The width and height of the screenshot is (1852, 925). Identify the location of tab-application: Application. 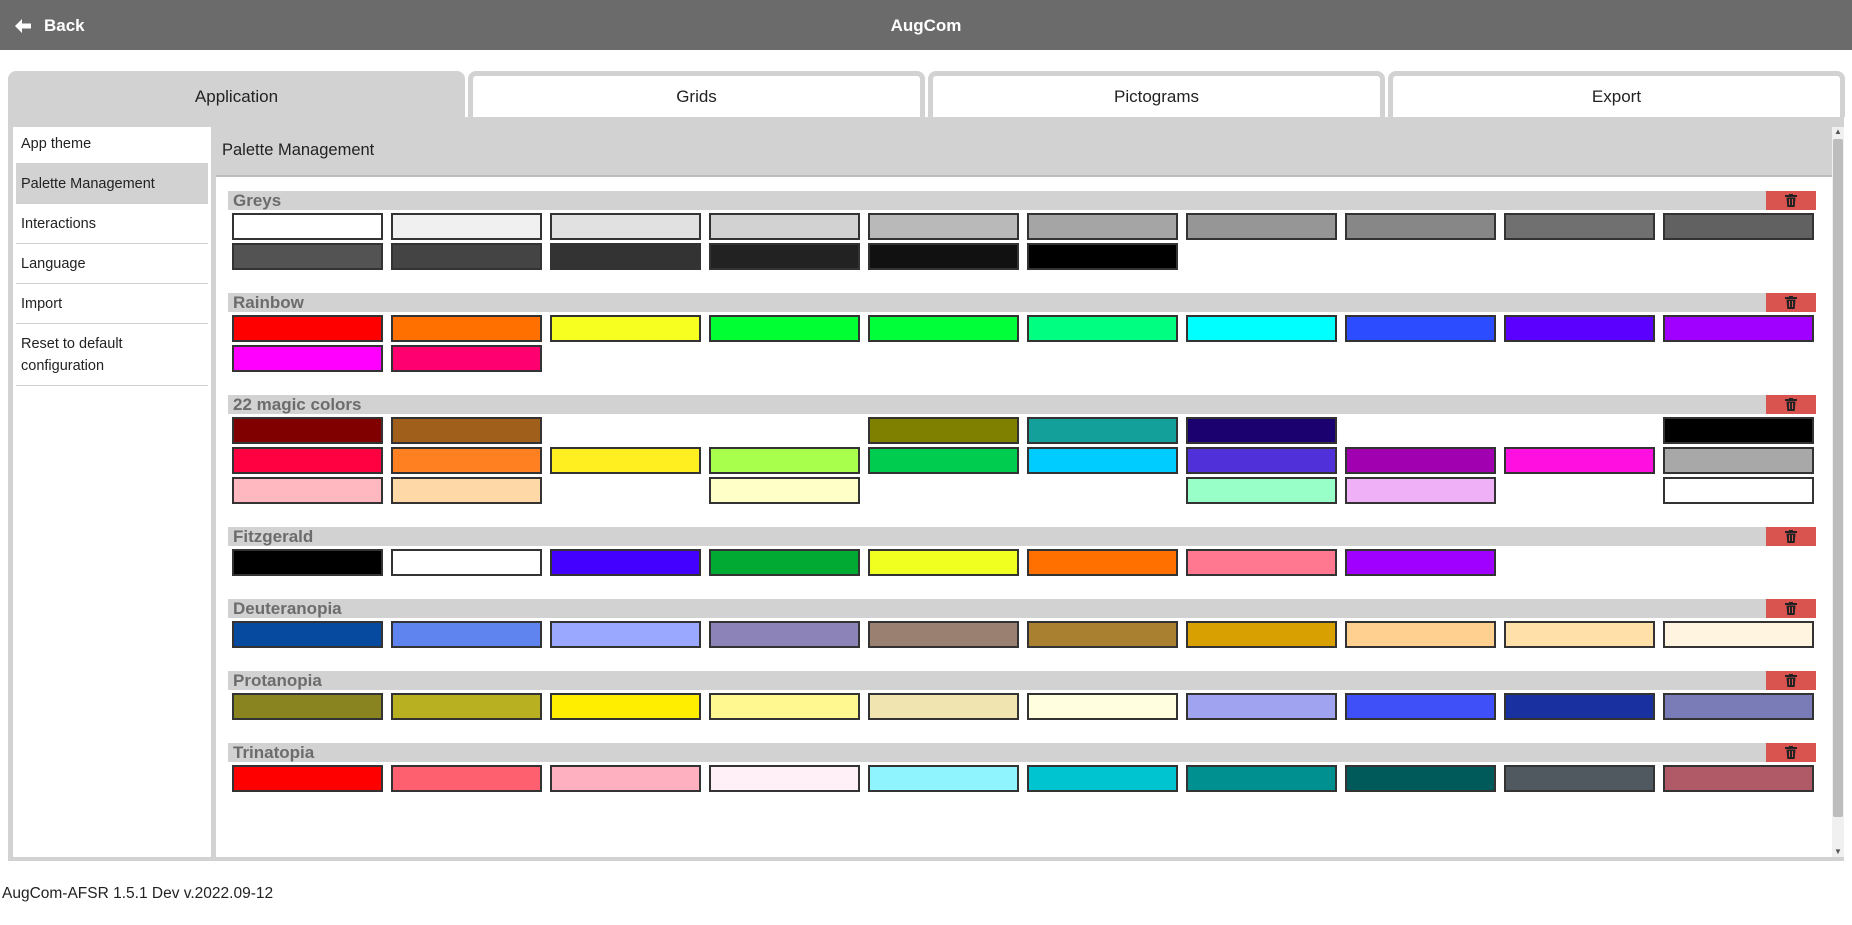
(236, 94).